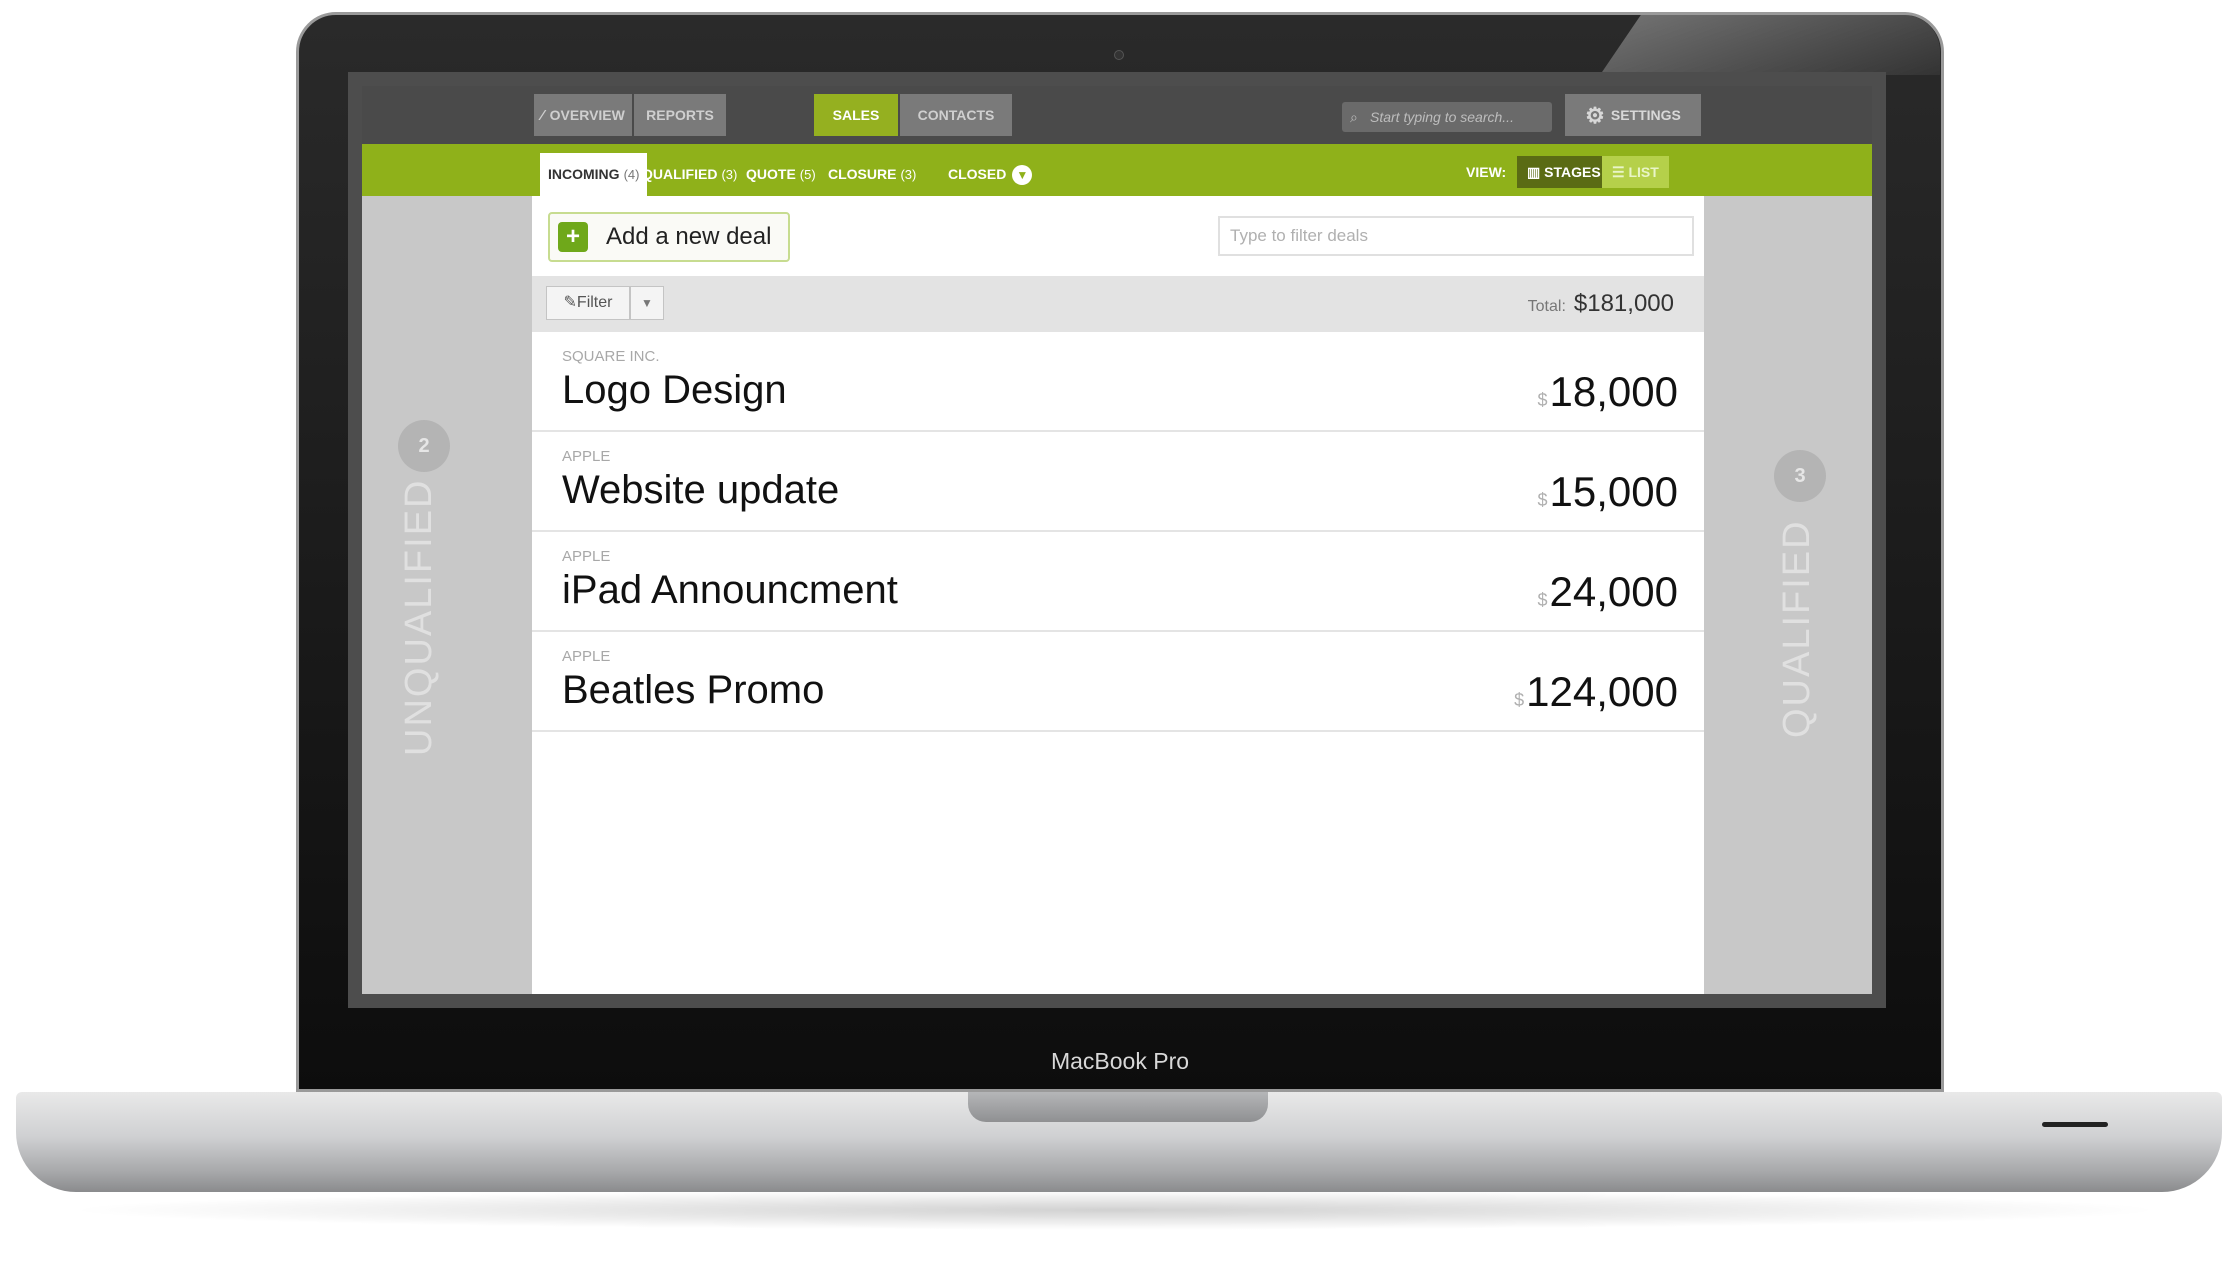 This screenshot has height=1266, width=2223. I want to click on stage-tab-closed: CLOSED ▼, so click(990, 174).